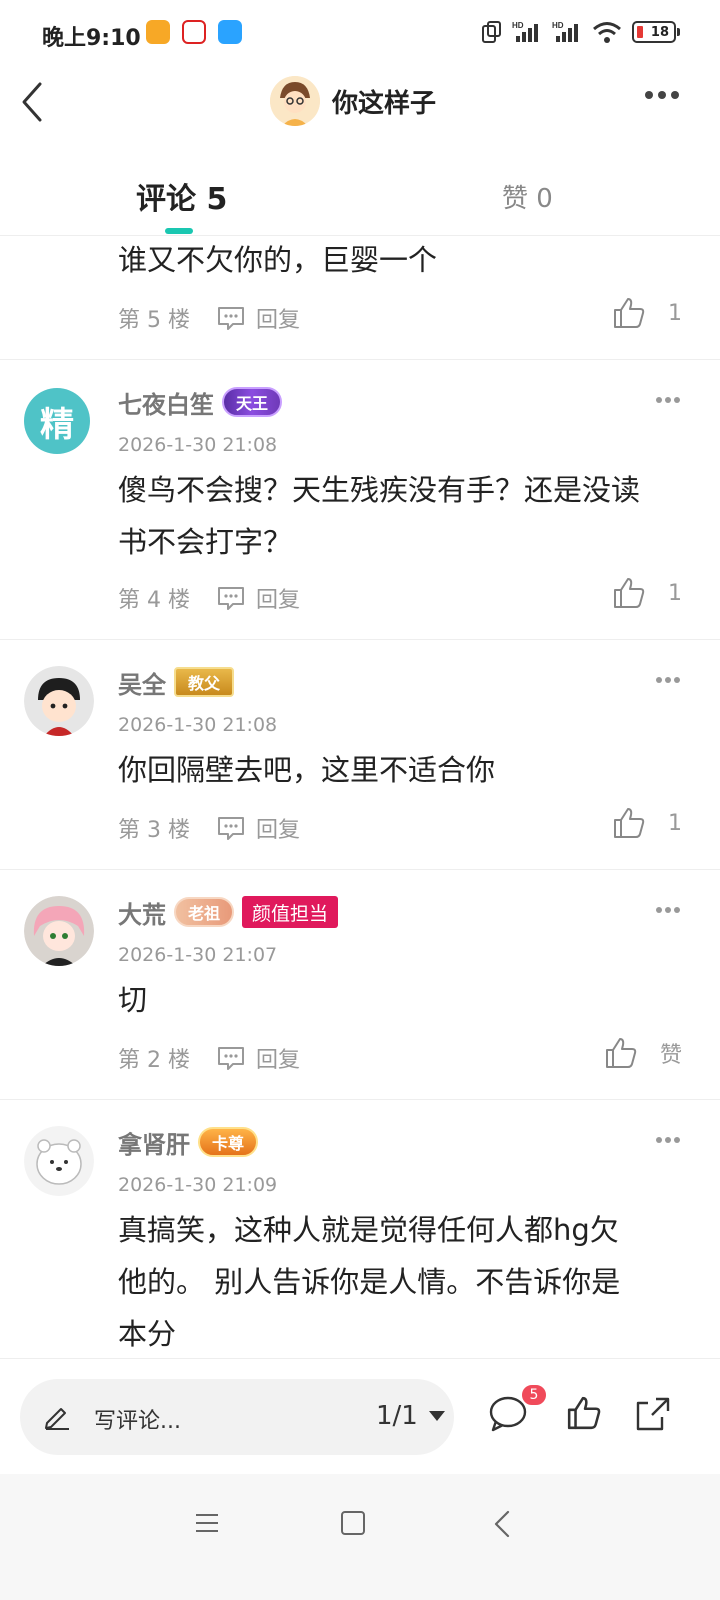 The height and width of the screenshot is (1600, 720). Describe the element at coordinates (295, 101) in the screenshot. I see `author-avatar` at that location.